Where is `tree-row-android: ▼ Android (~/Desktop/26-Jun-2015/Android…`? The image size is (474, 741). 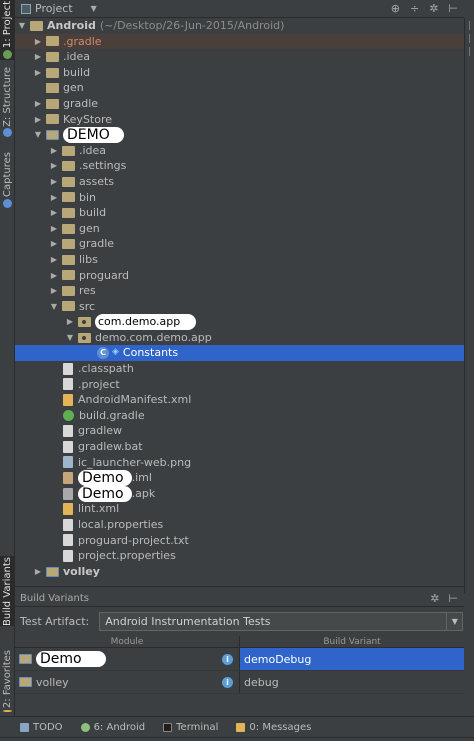 tree-row-android: ▼ Android (~/Desktop/26-Jun-2015/Android… is located at coordinates (239, 26).